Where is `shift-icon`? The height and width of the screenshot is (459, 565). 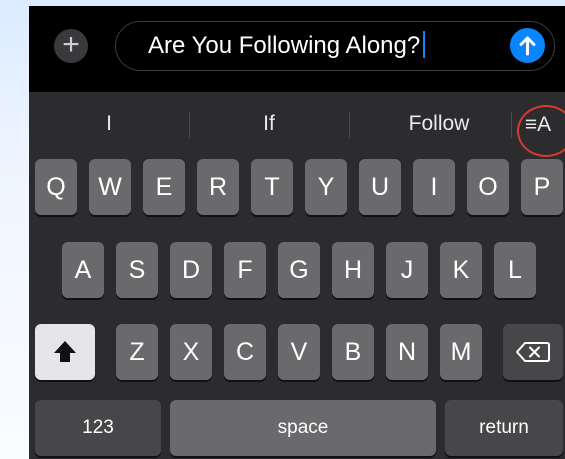 shift-icon is located at coordinates (65, 351).